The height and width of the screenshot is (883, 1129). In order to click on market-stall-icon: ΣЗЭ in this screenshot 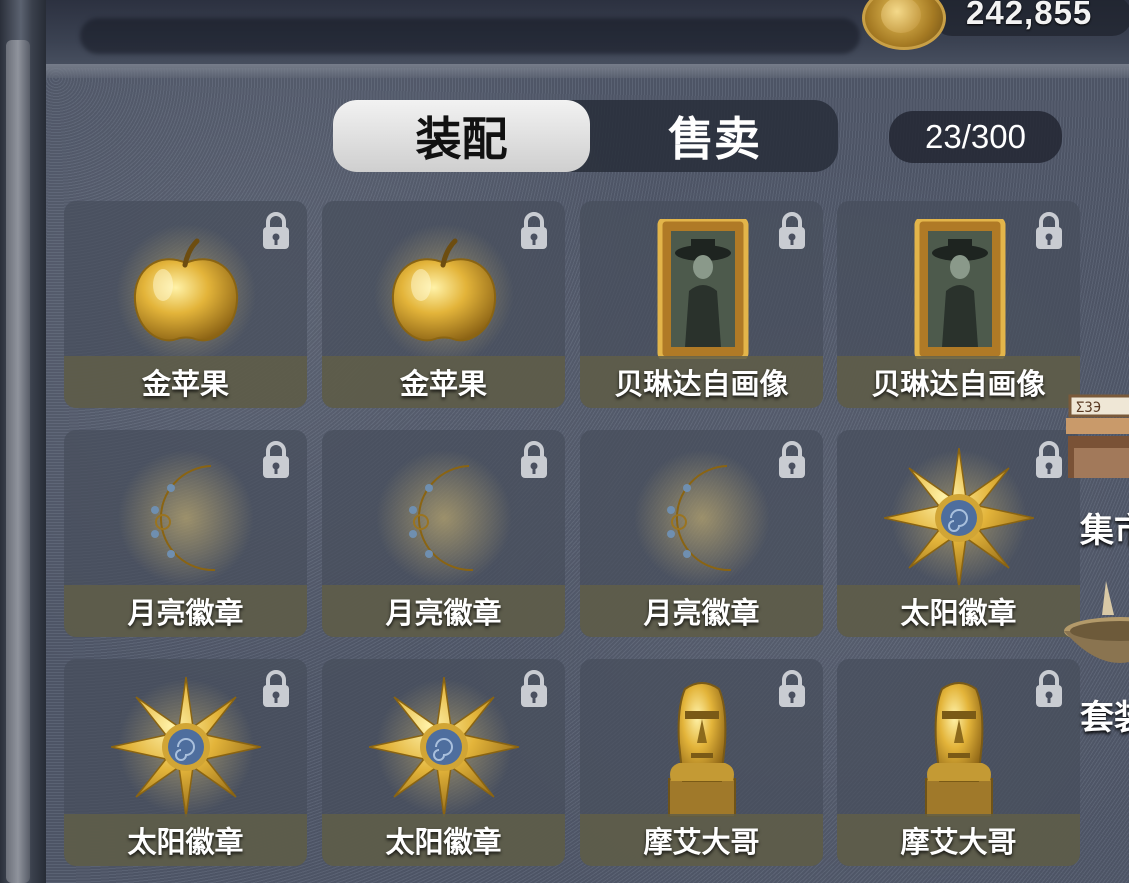, I will do `click(1095, 433)`.